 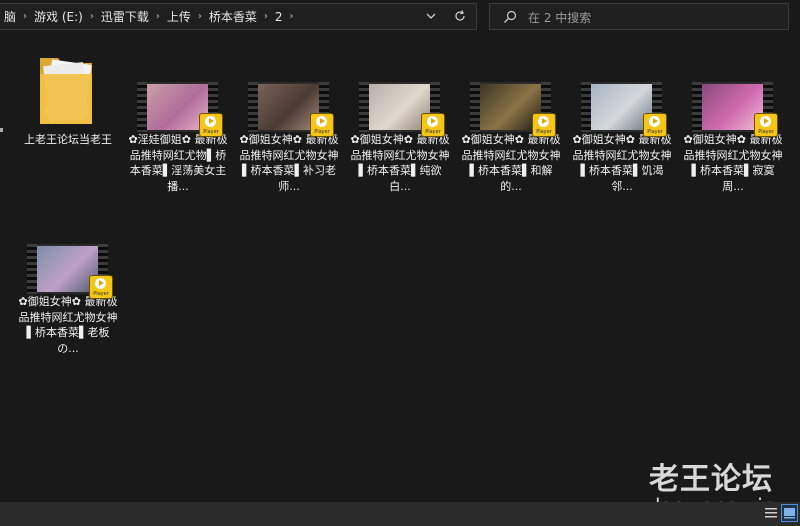 I want to click on breadcrumb-drive-e: 游戏 (E:), so click(x=58, y=16).